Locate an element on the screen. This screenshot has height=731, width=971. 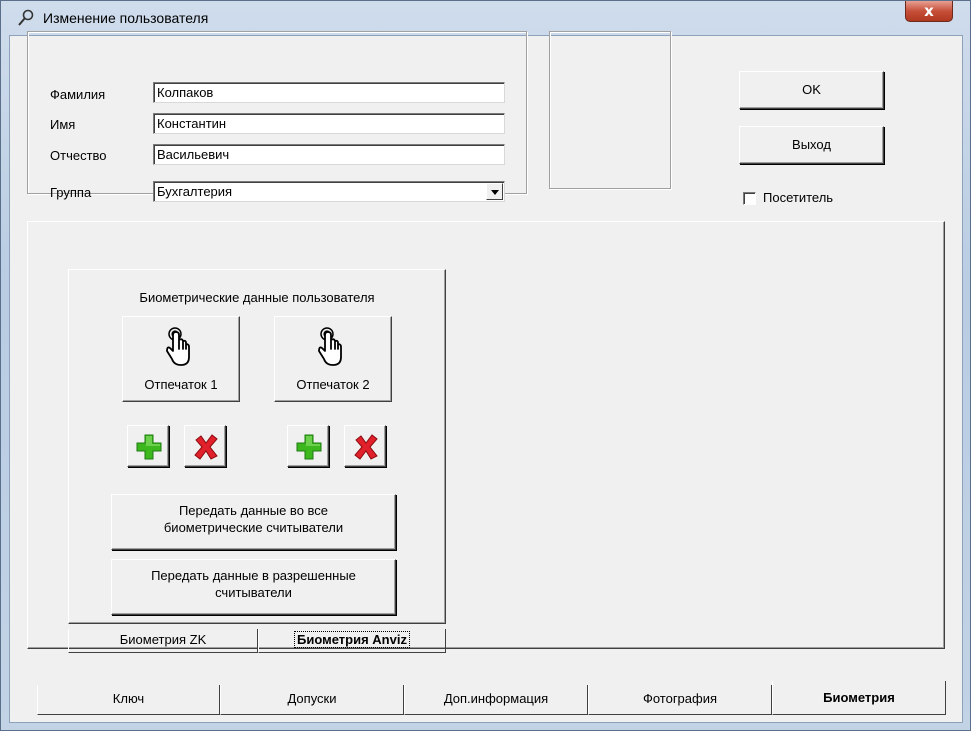
fingerprint-1-button: Отпечаток 1 is located at coordinates (181, 359).